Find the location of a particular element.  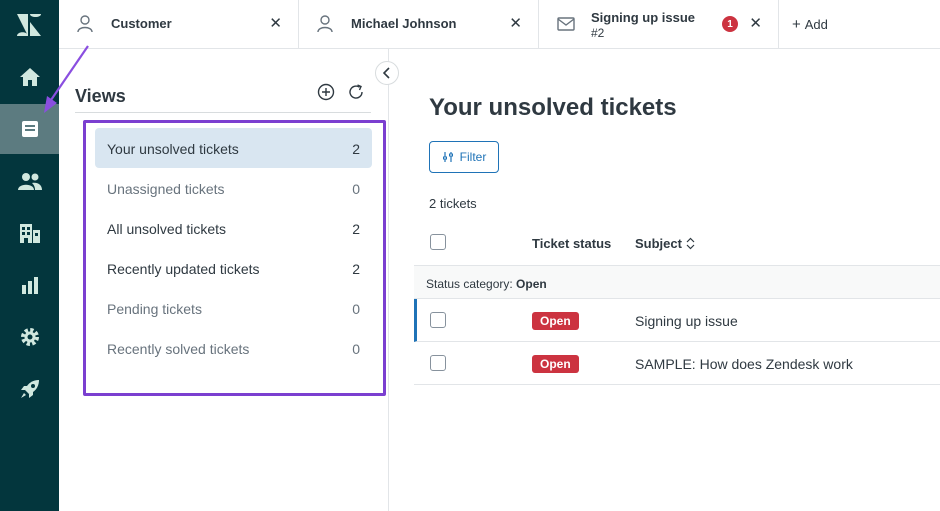

table-row: Open SAMPLE: How does Zendesk work is located at coordinates (677, 363).